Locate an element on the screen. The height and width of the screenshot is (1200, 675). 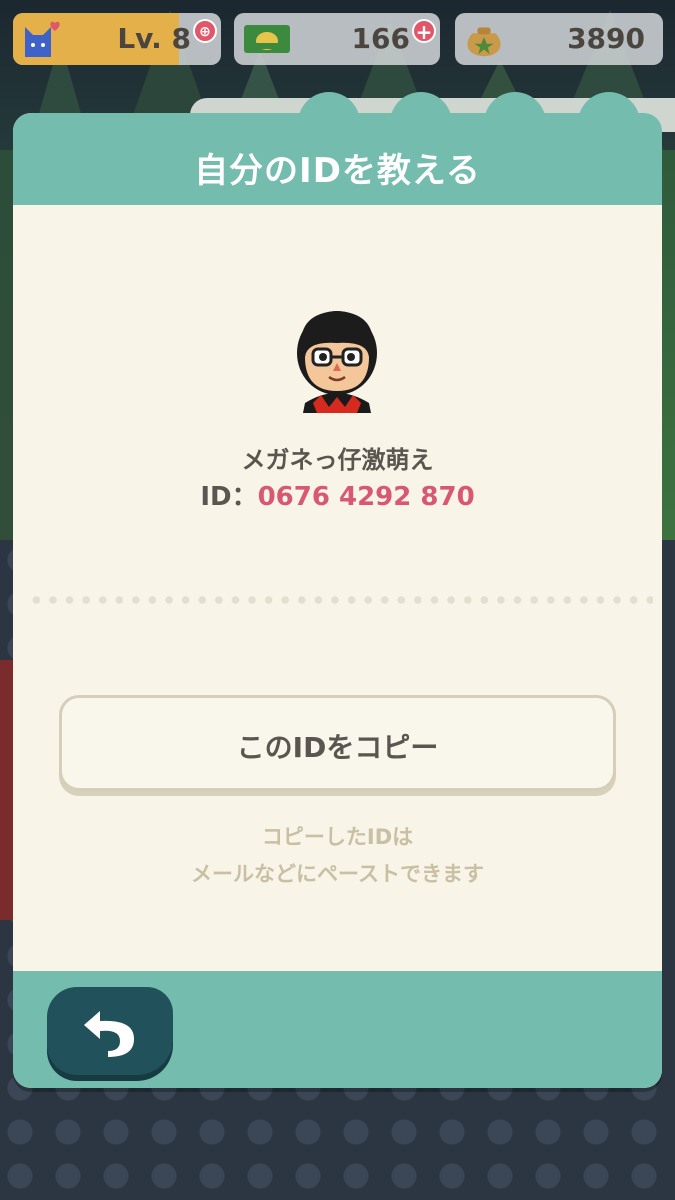
player-id-value: 0676 4292 870 is located at coordinates (366, 497).